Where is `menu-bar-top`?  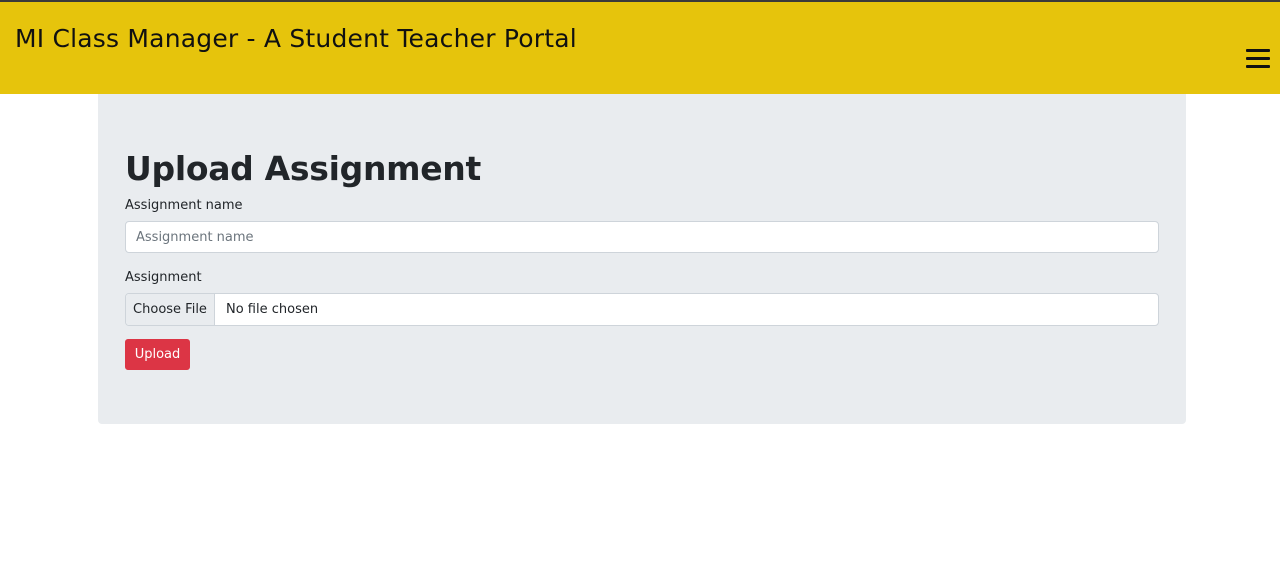 menu-bar-top is located at coordinates (1258, 50).